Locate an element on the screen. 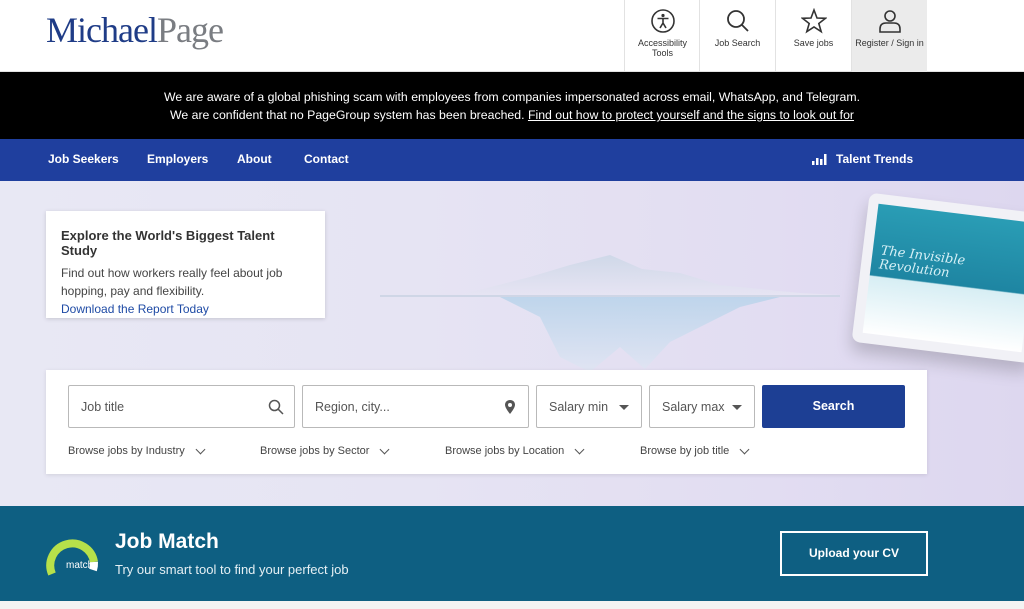 Image resolution: width=1024 pixels, height=609 pixels. download-report-link: Download the Report Today is located at coordinates (185, 309).